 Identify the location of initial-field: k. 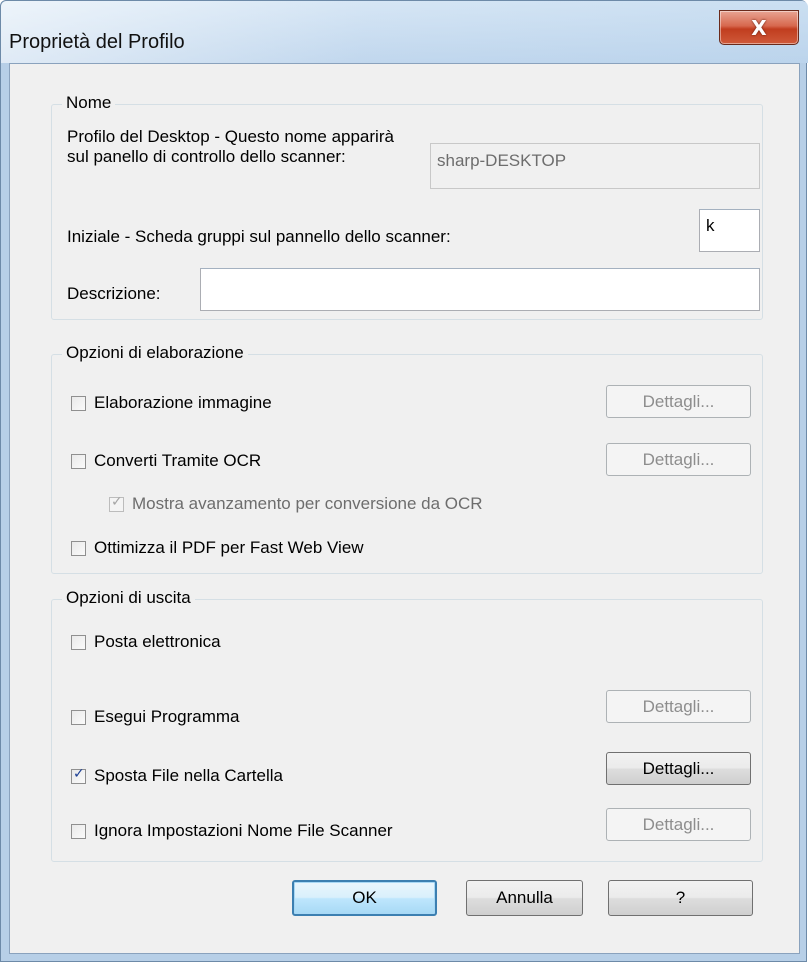
(729, 230).